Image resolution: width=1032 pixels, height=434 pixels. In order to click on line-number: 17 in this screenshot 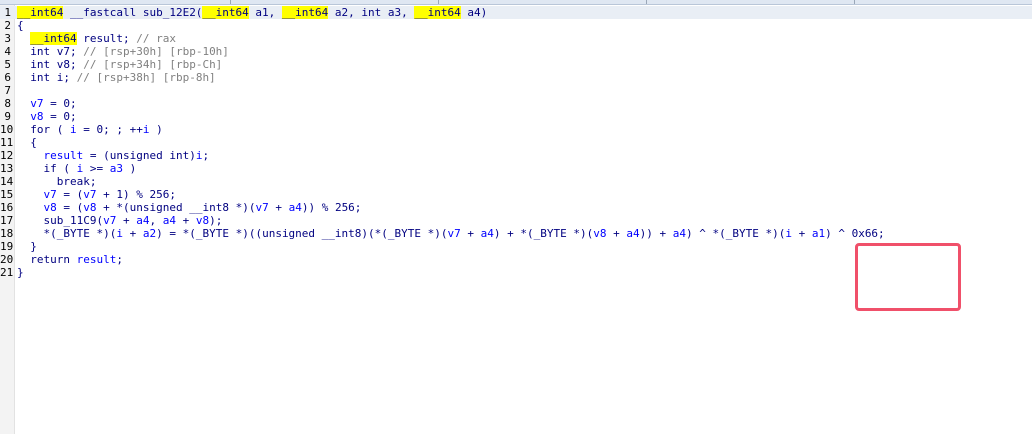, I will do `click(7, 220)`.